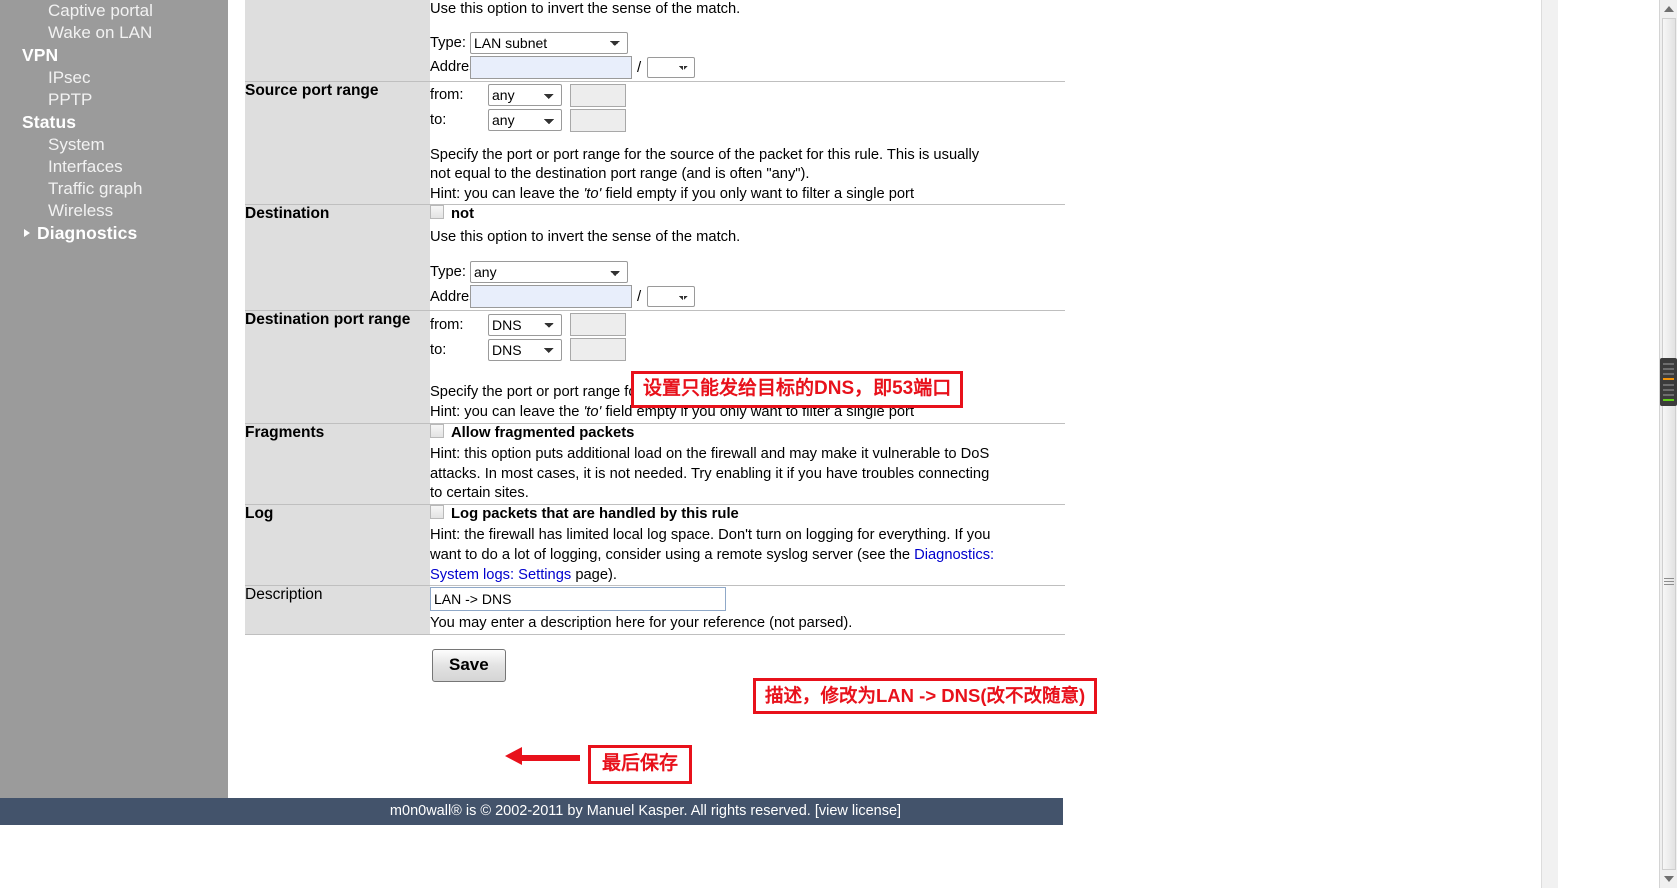 The width and height of the screenshot is (1677, 888). I want to click on destination-type-select: any, so click(549, 272).